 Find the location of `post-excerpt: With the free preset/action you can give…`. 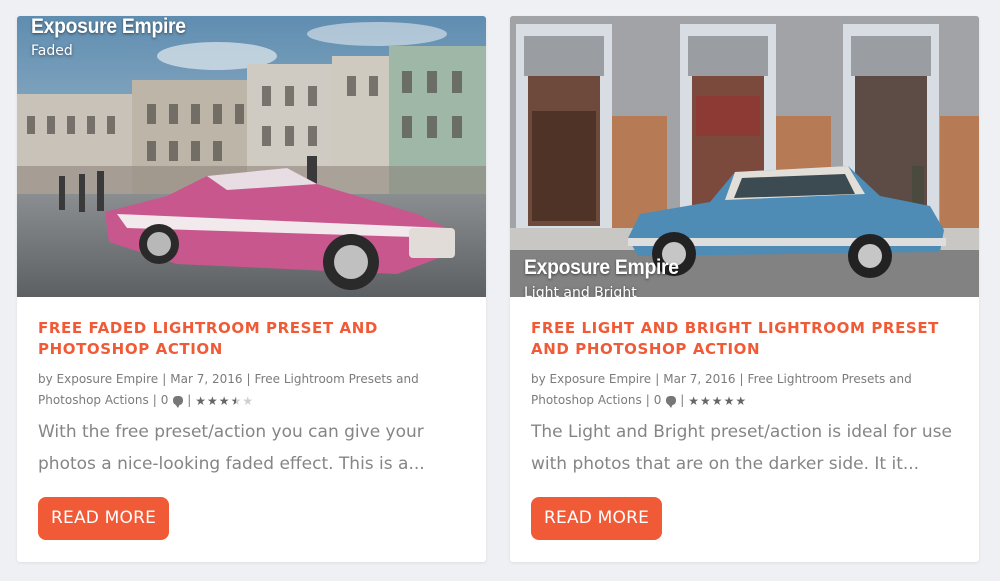

post-excerpt: With the free preset/action you can give… is located at coordinates (231, 448).